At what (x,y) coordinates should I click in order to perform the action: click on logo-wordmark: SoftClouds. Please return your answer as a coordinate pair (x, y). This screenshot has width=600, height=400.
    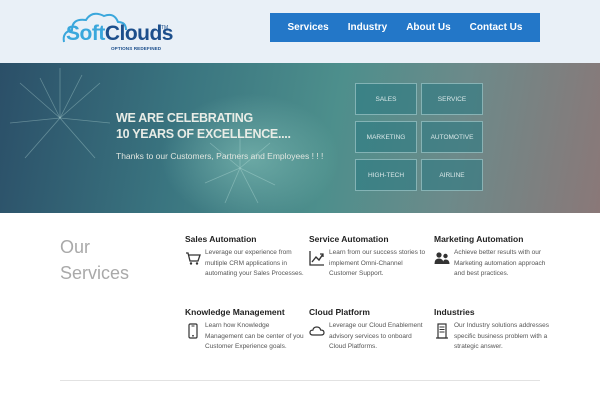
    Looking at the image, I should click on (120, 34).